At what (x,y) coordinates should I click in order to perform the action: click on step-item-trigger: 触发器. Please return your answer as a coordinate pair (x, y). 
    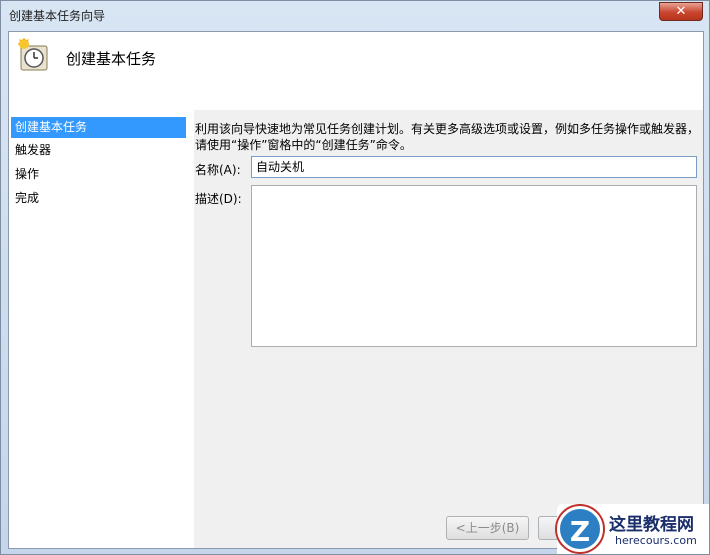
    Looking at the image, I should click on (98, 150).